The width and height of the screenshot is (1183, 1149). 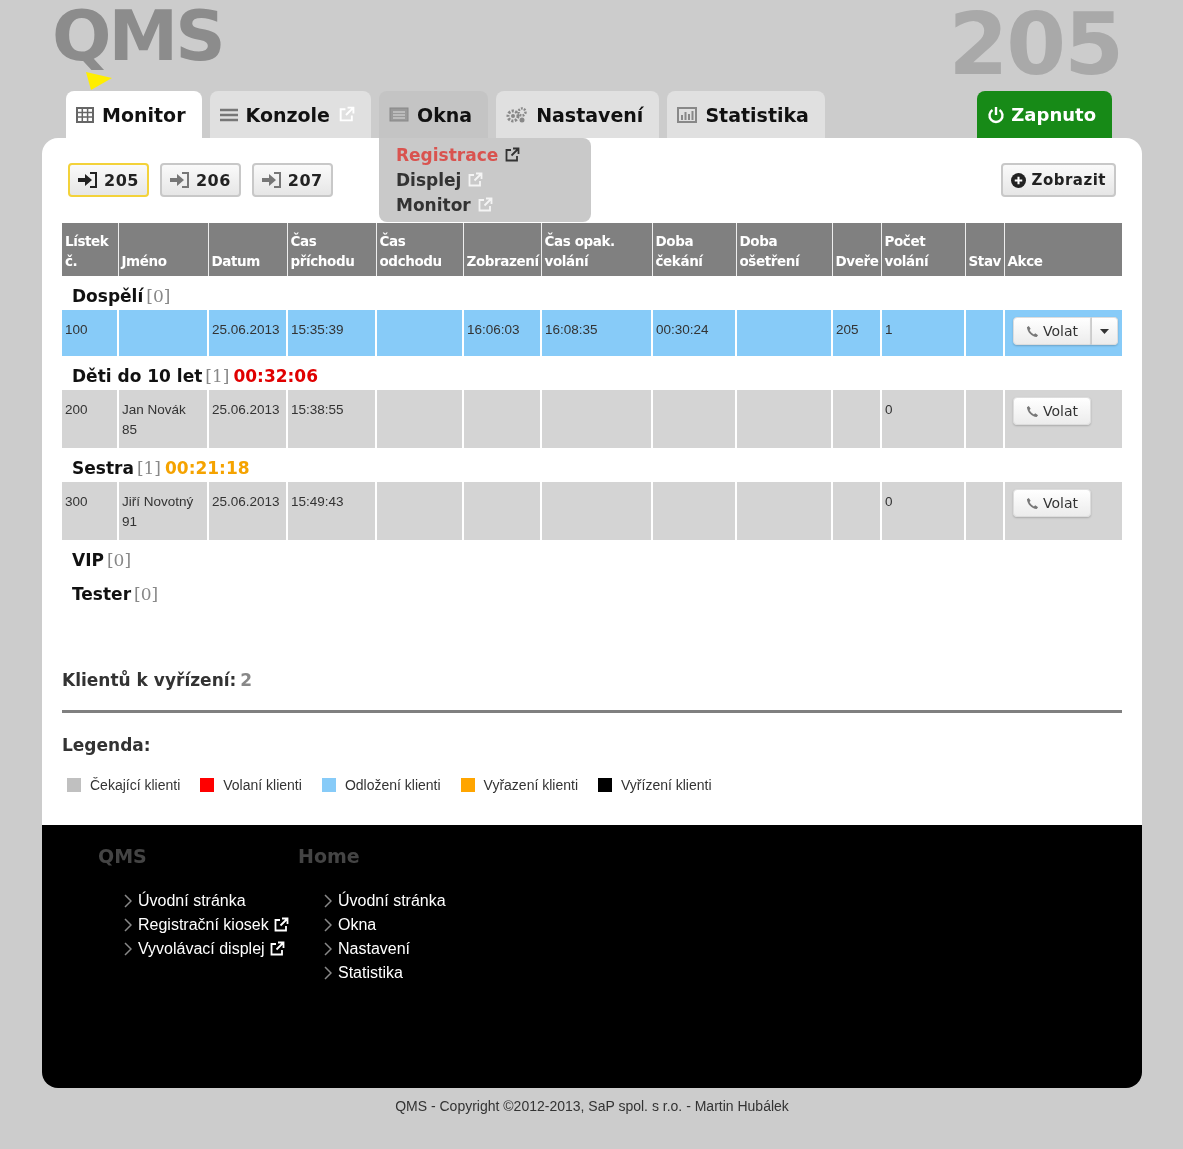 What do you see at coordinates (213, 925) in the screenshot?
I see `footer-link: Registrační kiosek` at bounding box center [213, 925].